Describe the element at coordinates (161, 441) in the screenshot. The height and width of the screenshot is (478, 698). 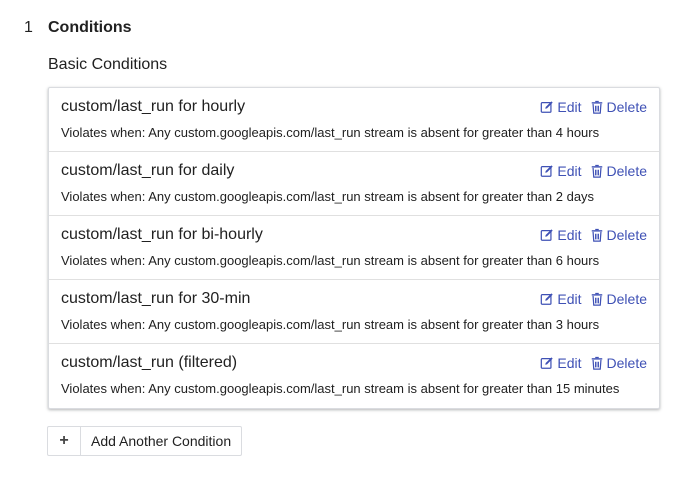
I see `add-button-label: Add Another Condition` at that location.